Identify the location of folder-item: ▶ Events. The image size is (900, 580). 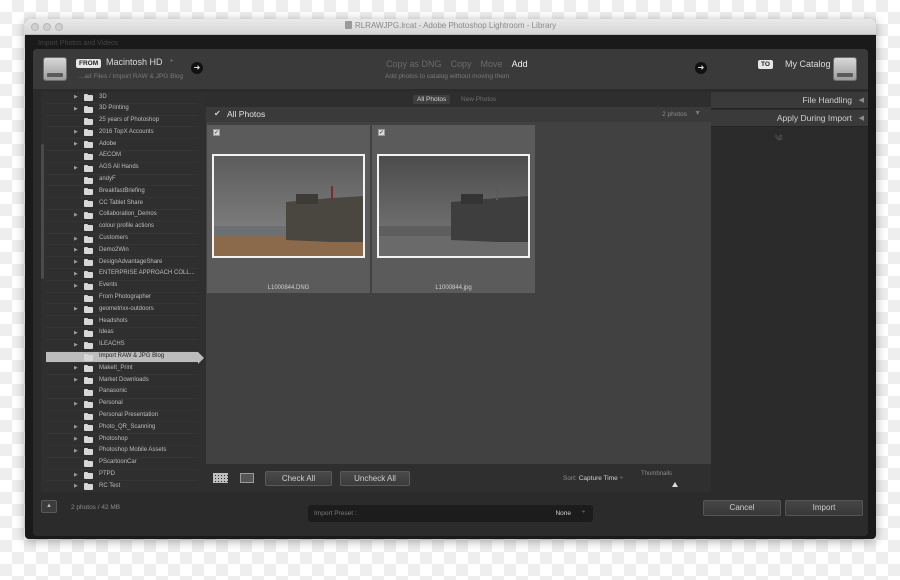
(122, 287).